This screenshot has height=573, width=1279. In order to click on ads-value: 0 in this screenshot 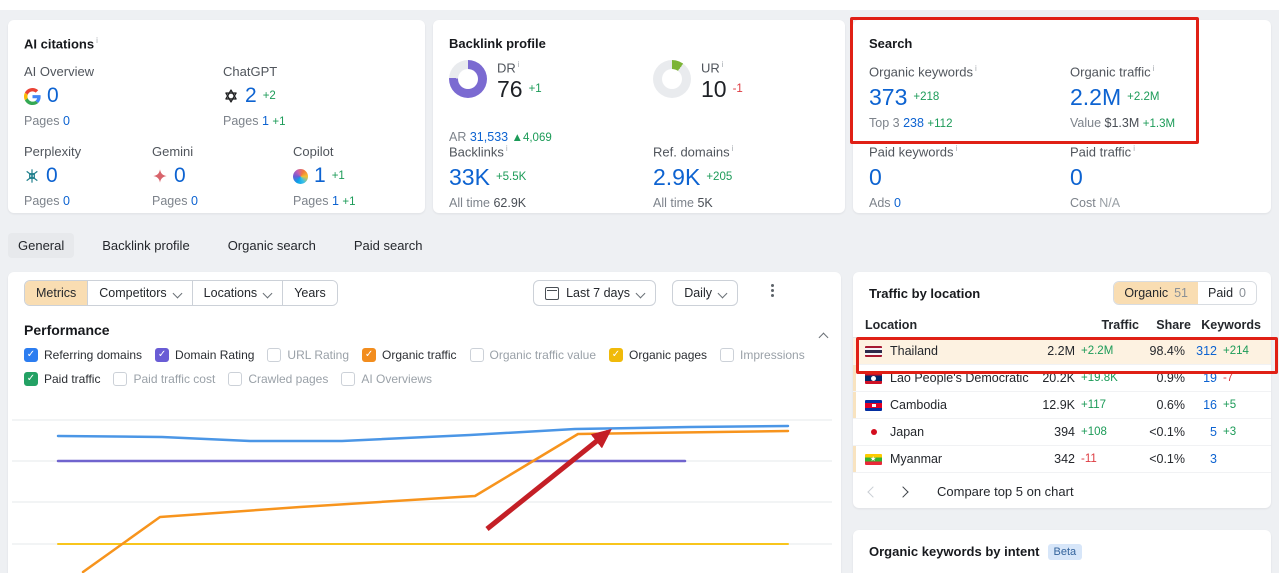, I will do `click(897, 203)`.